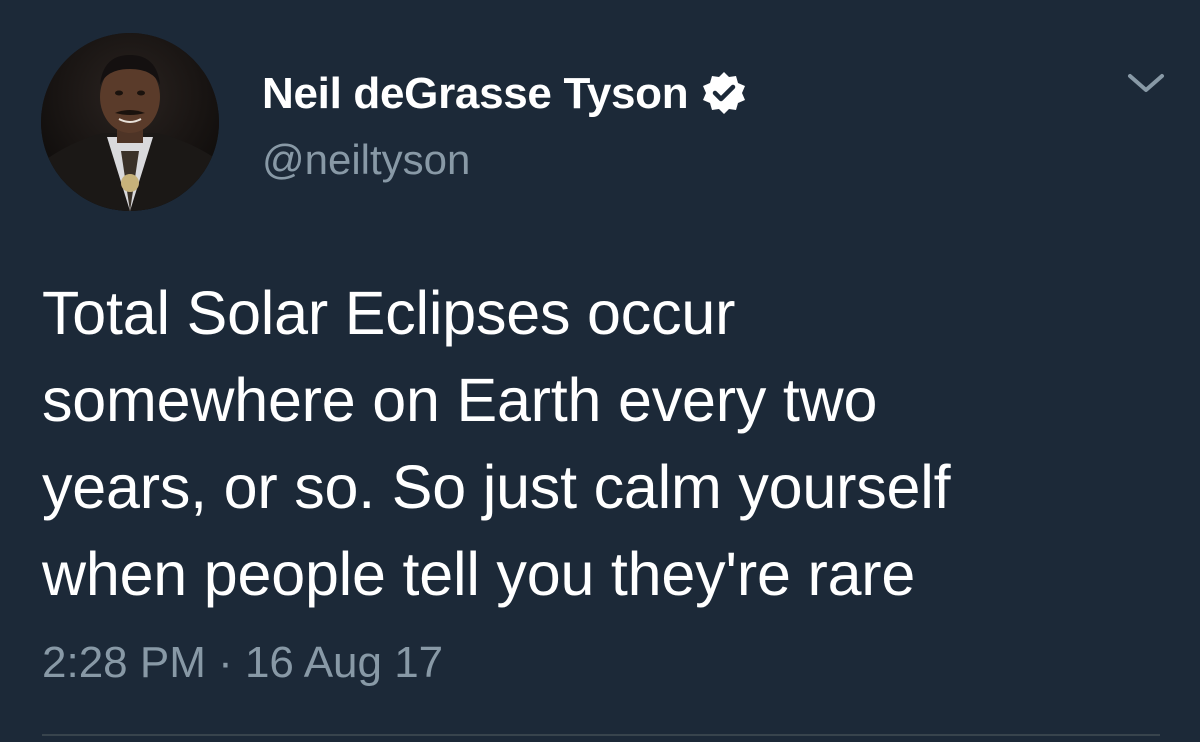 The width and height of the screenshot is (1200, 742). What do you see at coordinates (366, 160) in the screenshot?
I see `author-handle: @neiltyson` at bounding box center [366, 160].